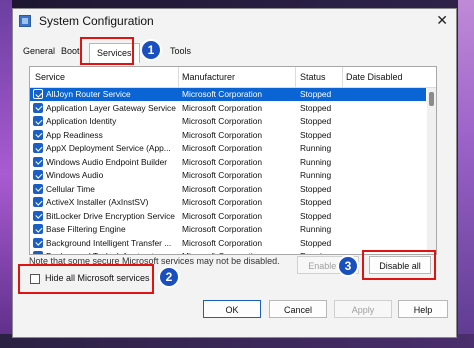  Describe the element at coordinates (74, 134) in the screenshot. I see `service-name: App Readiness` at that location.